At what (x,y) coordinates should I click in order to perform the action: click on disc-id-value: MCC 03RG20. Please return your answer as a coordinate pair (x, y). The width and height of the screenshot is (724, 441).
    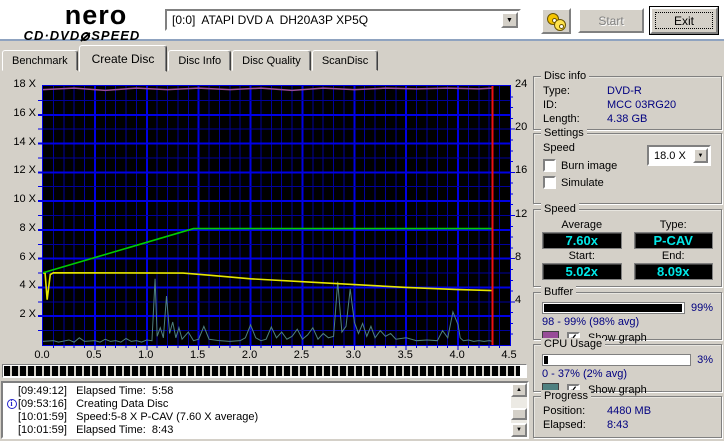
    Looking at the image, I should click on (642, 105).